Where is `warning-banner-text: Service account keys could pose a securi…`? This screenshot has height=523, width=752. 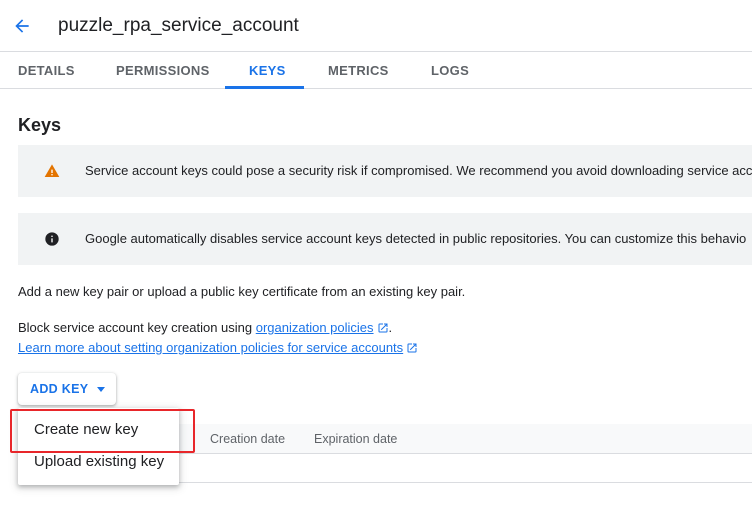
warning-banner-text: Service account keys could pose a securi… is located at coordinates (418, 170).